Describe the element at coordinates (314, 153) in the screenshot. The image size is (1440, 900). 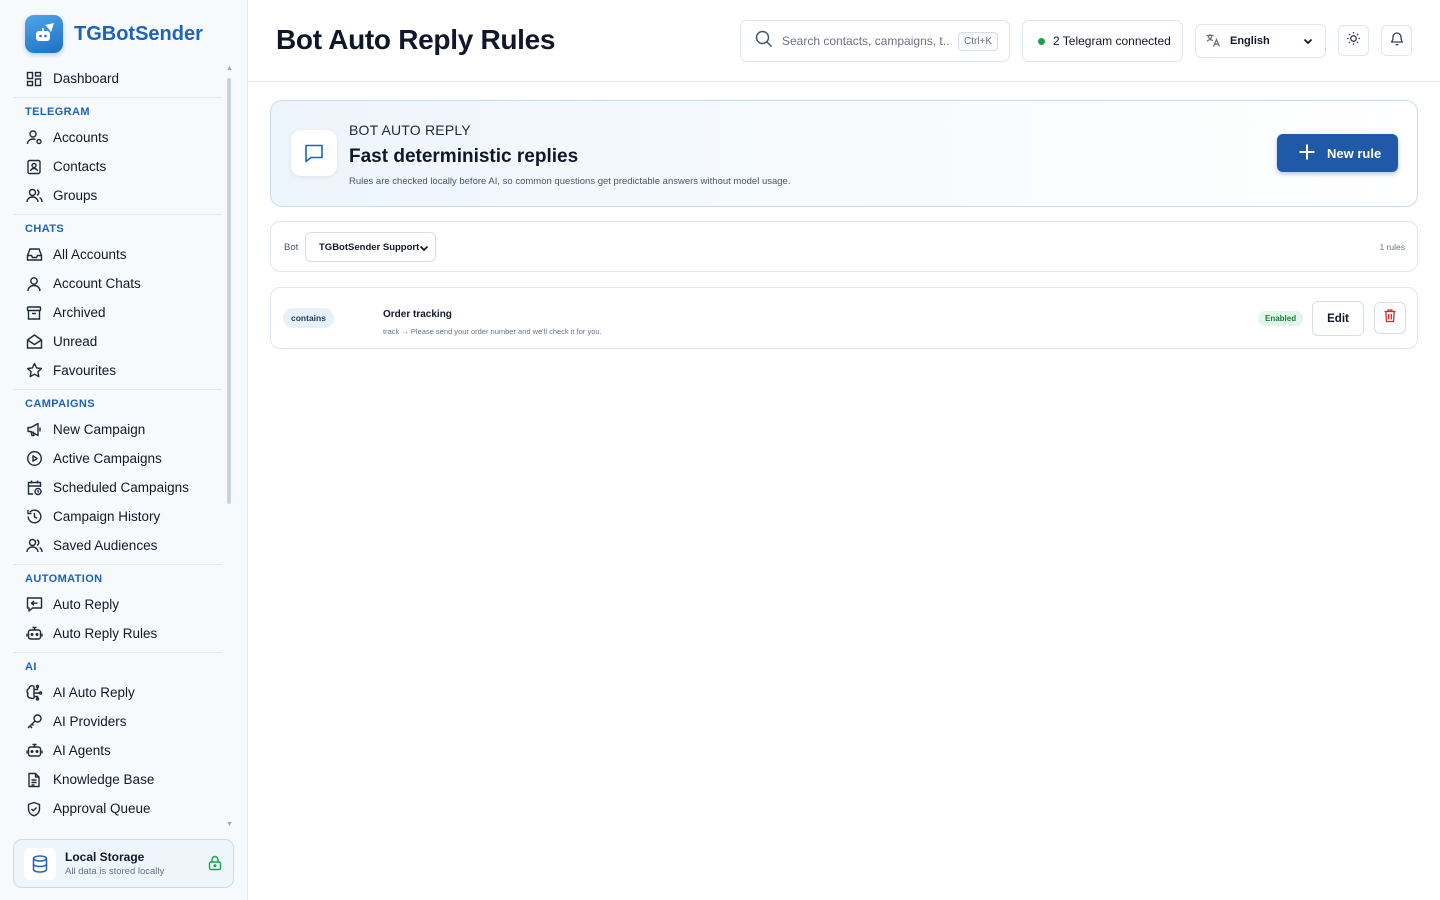
I see `message-square-icon` at that location.